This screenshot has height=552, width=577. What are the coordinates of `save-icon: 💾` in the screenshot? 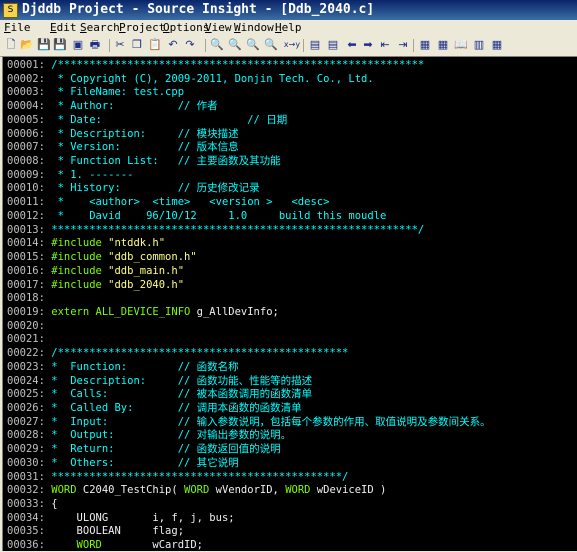 It's located at (44, 45).